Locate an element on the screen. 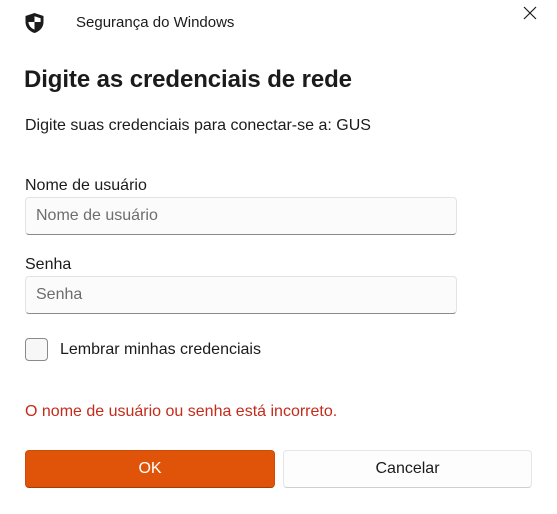 The image size is (557, 514). close-button is located at coordinates (530, 15).